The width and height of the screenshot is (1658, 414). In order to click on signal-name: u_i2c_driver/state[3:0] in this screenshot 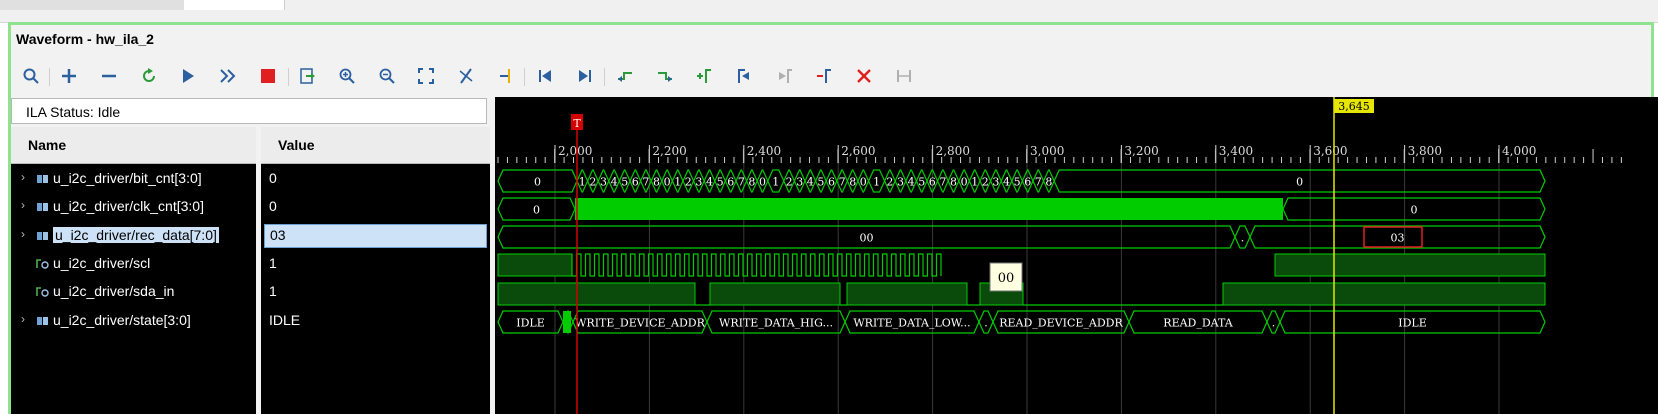, I will do `click(122, 320)`.